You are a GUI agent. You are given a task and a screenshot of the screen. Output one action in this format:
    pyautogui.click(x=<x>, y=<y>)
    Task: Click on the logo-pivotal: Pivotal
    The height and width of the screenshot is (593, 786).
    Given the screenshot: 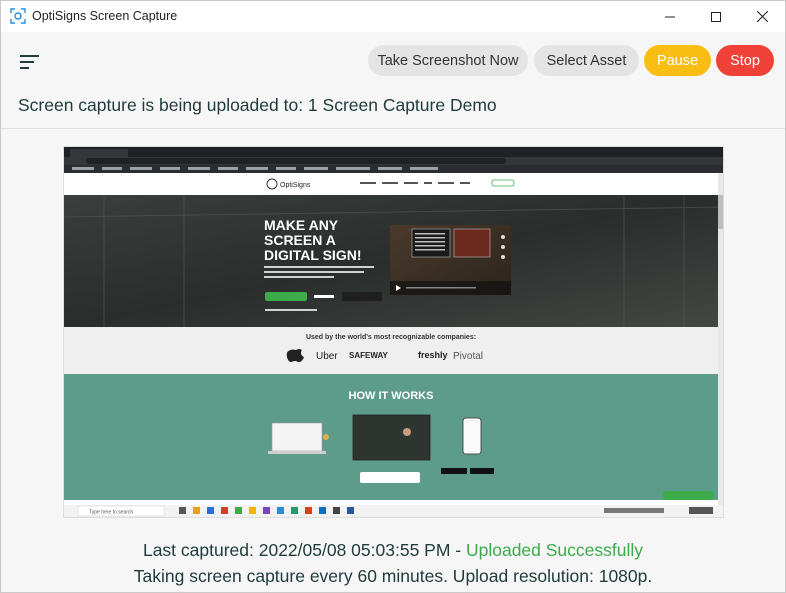 What is the action you would take?
    pyautogui.click(x=468, y=356)
    